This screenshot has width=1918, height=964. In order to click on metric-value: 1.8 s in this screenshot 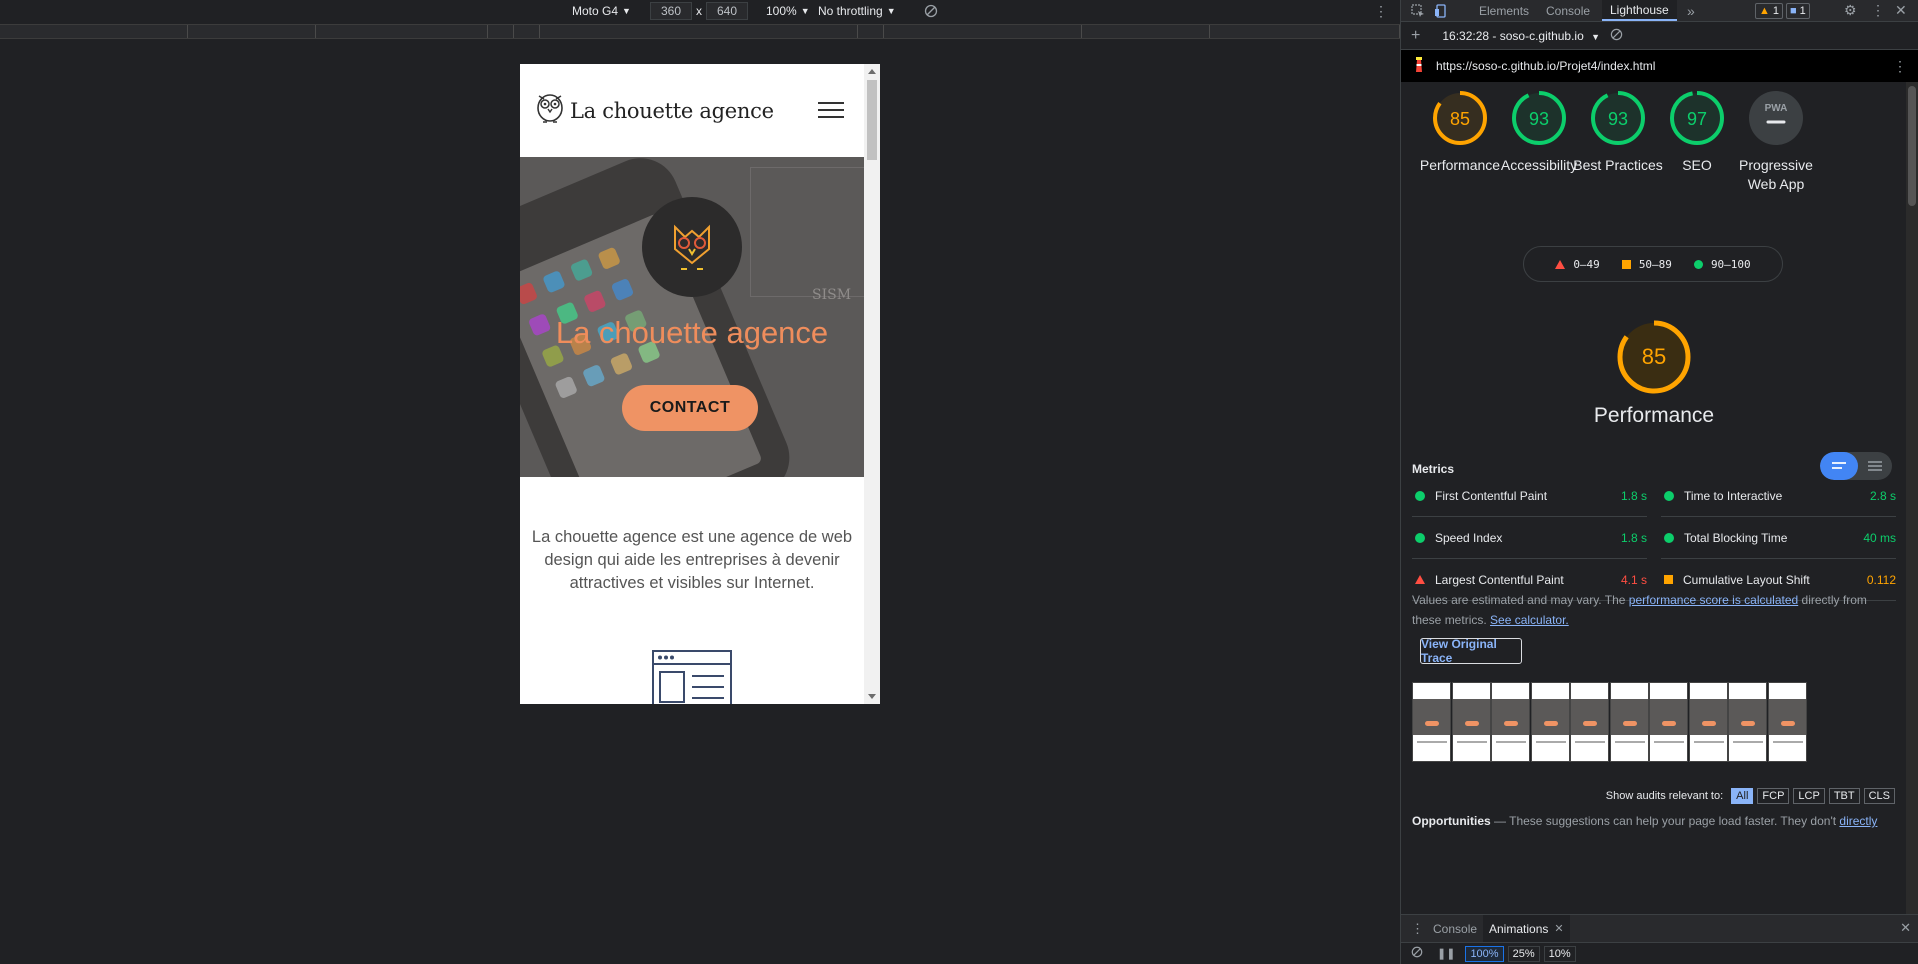, I will do `click(1633, 495)`.